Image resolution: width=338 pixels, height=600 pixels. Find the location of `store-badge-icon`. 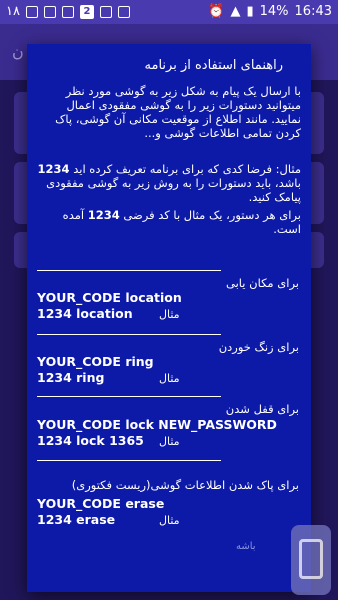

store-badge-icon is located at coordinates (311, 560).